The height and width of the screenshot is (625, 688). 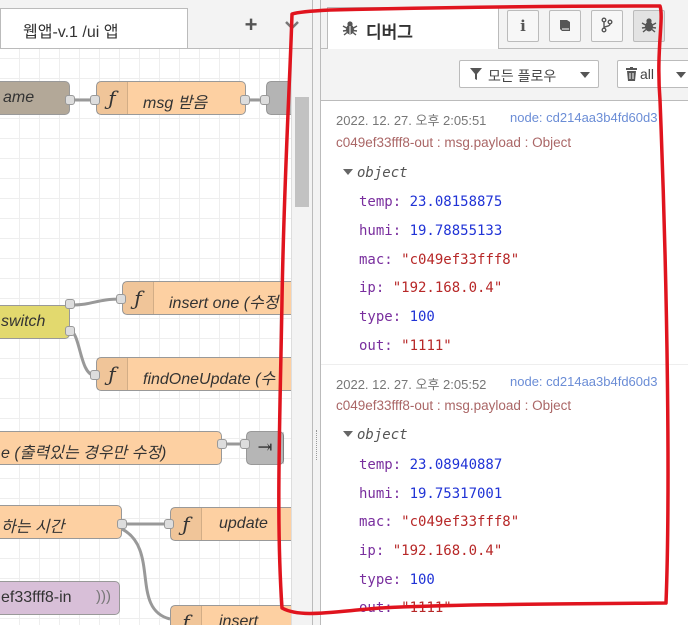 What do you see at coordinates (36, 597) in the screenshot?
I see `node-label: ef33fff8-in` at bounding box center [36, 597].